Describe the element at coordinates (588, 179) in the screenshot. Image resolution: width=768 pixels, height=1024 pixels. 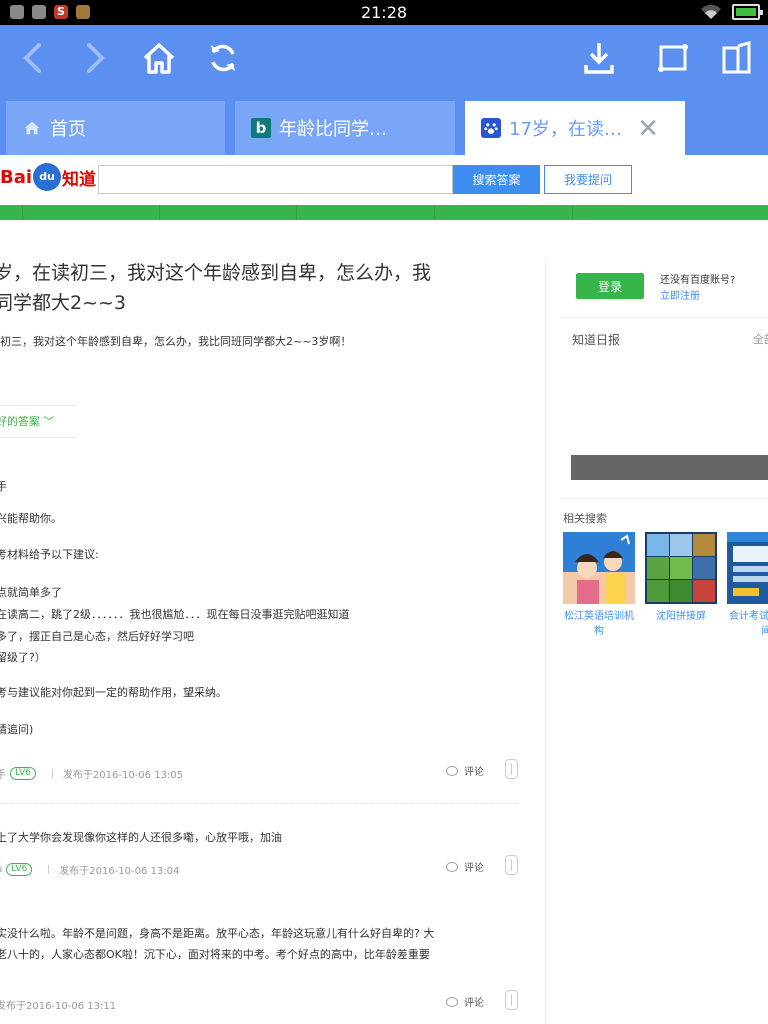
I see `ask-question-button: 我要提问` at that location.